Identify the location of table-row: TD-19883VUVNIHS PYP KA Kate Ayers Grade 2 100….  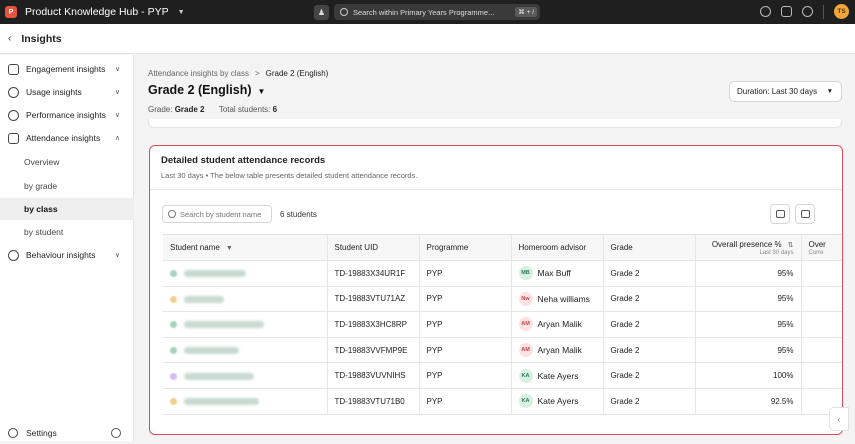
(502, 375).